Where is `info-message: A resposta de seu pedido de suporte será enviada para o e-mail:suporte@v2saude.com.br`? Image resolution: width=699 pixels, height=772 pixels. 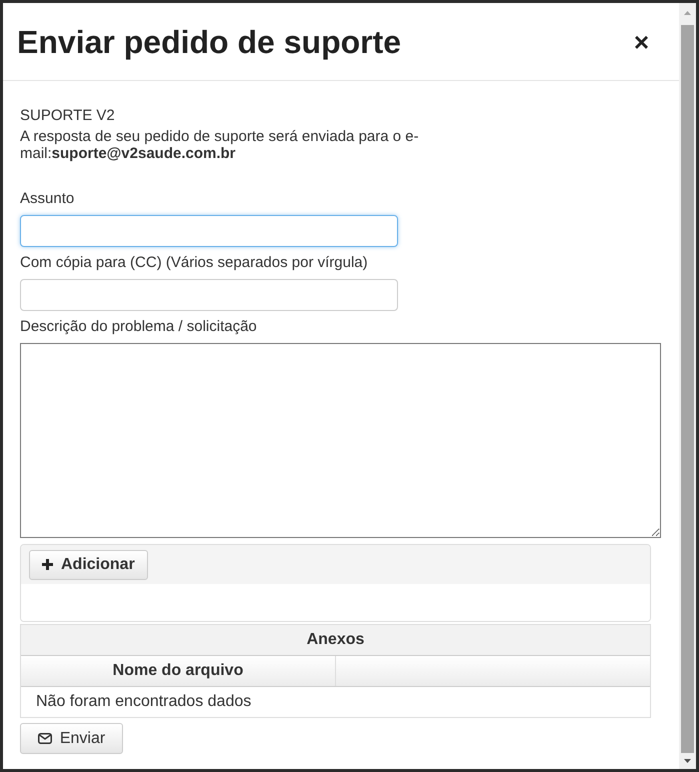
info-message: A resposta de seu pedido de suporte será enviada para o e-mail:suporte@v2saude.com.br is located at coordinates (220, 145).